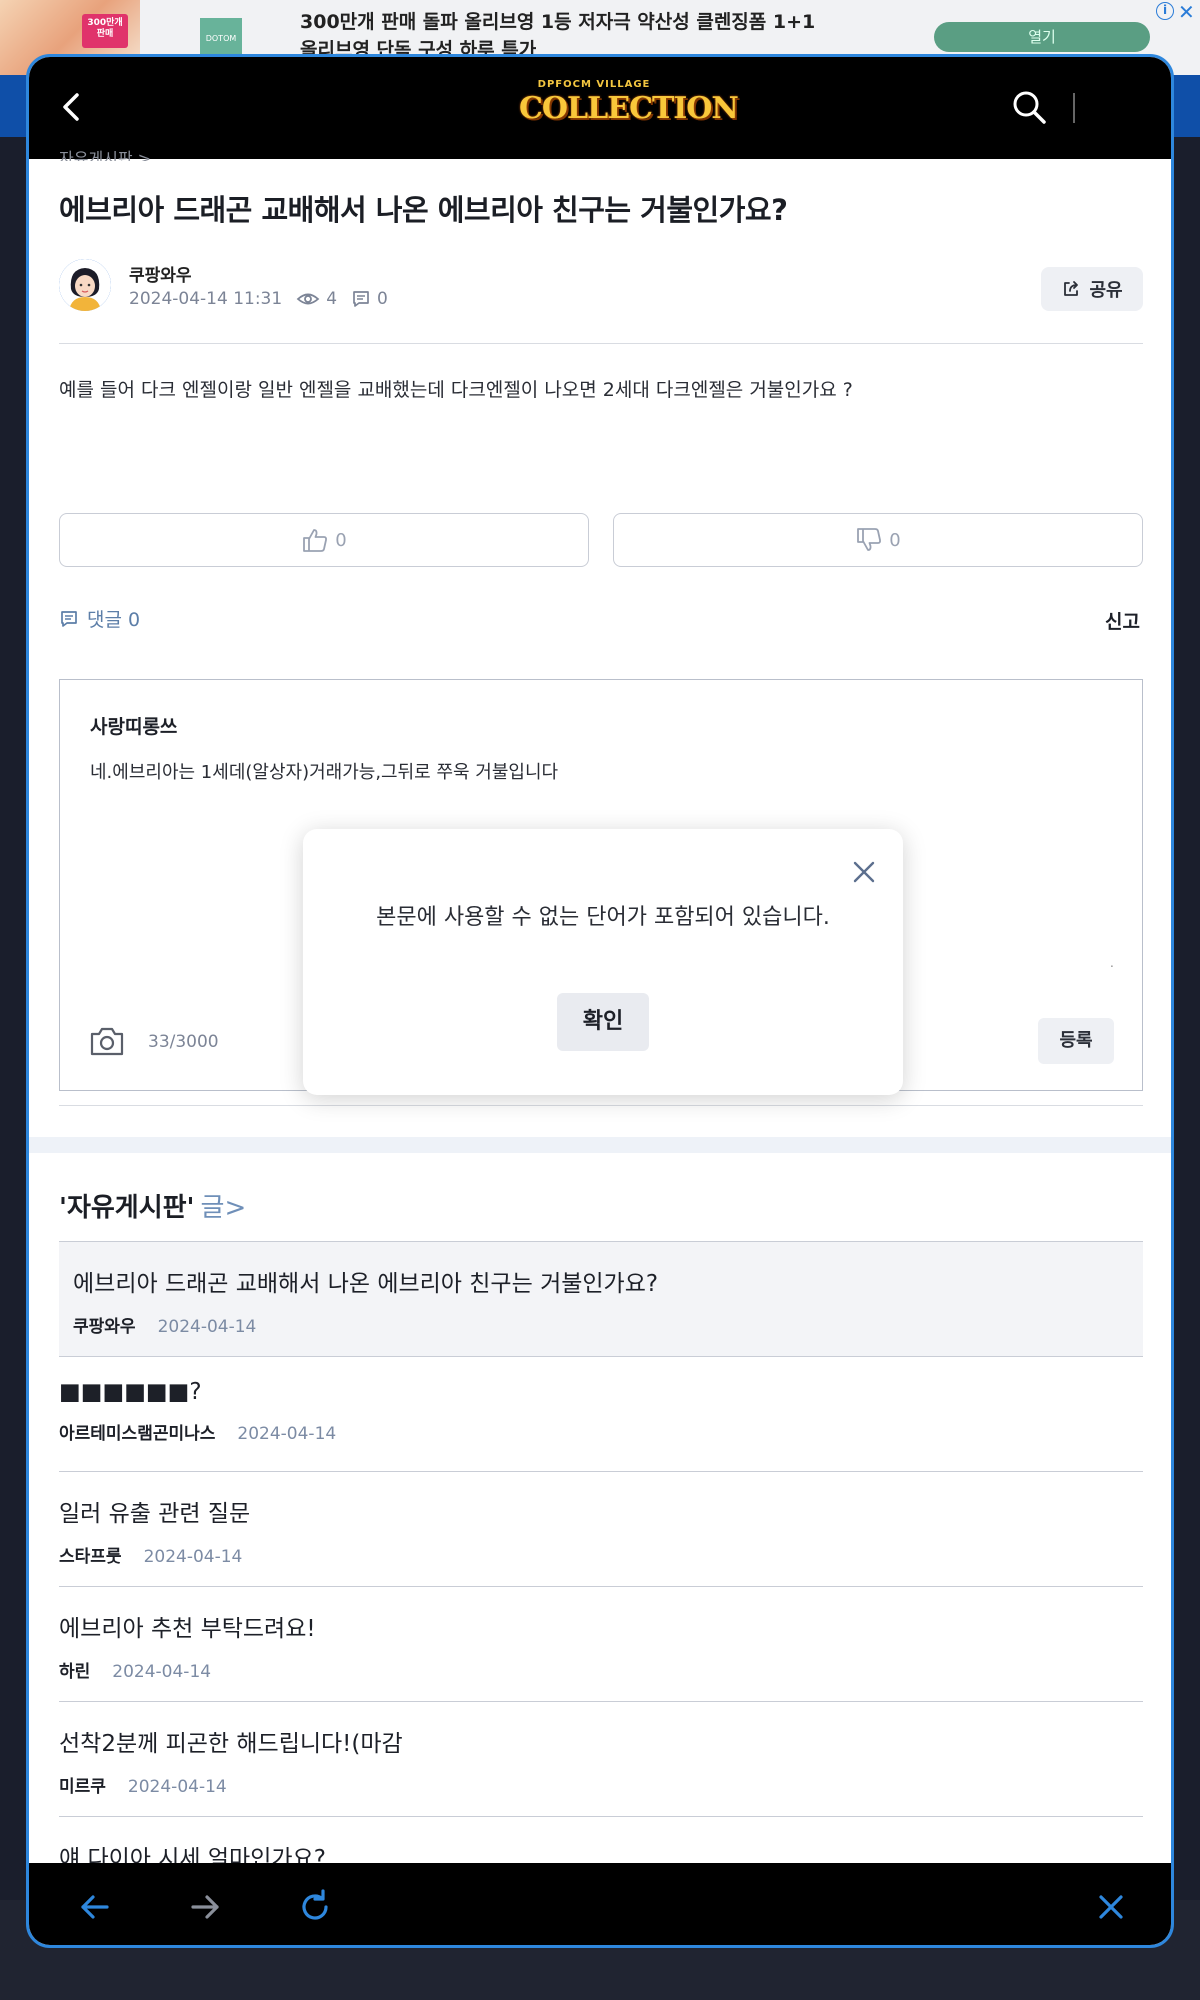  I want to click on list-item-title: 일러 유출 관련 질문, so click(155, 1514).